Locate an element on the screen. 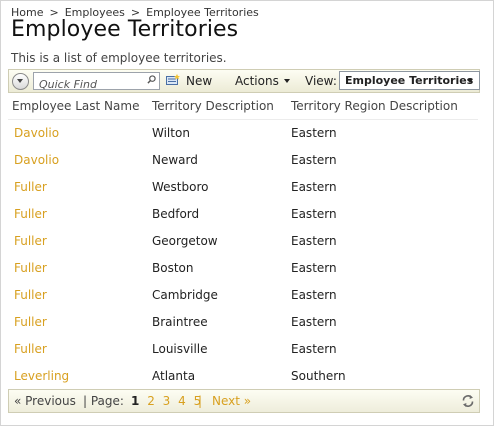  territory-cell: Wilton is located at coordinates (171, 133).